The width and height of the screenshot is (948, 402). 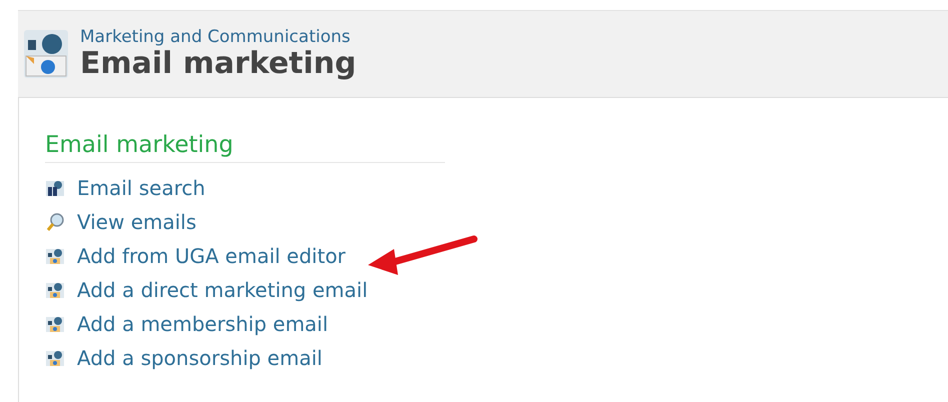 I want to click on menu-link: Add from UGA email editor, so click(x=211, y=256).